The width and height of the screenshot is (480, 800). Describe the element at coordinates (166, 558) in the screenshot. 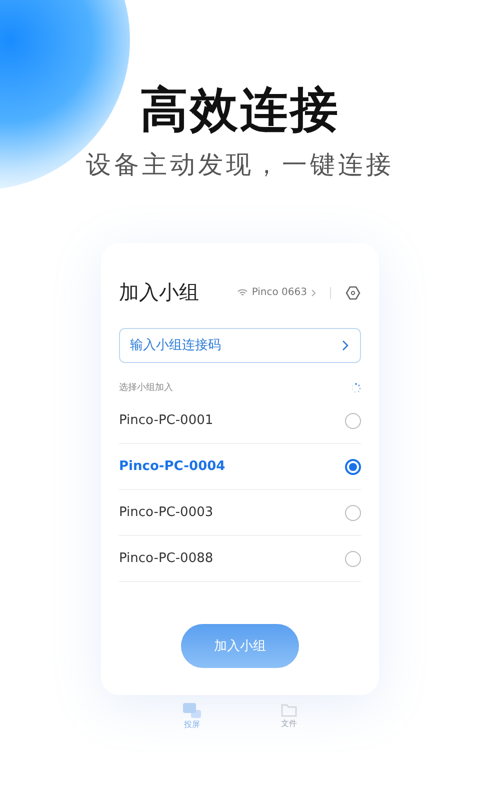

I see `group-name: Pinco-PC-0088` at that location.